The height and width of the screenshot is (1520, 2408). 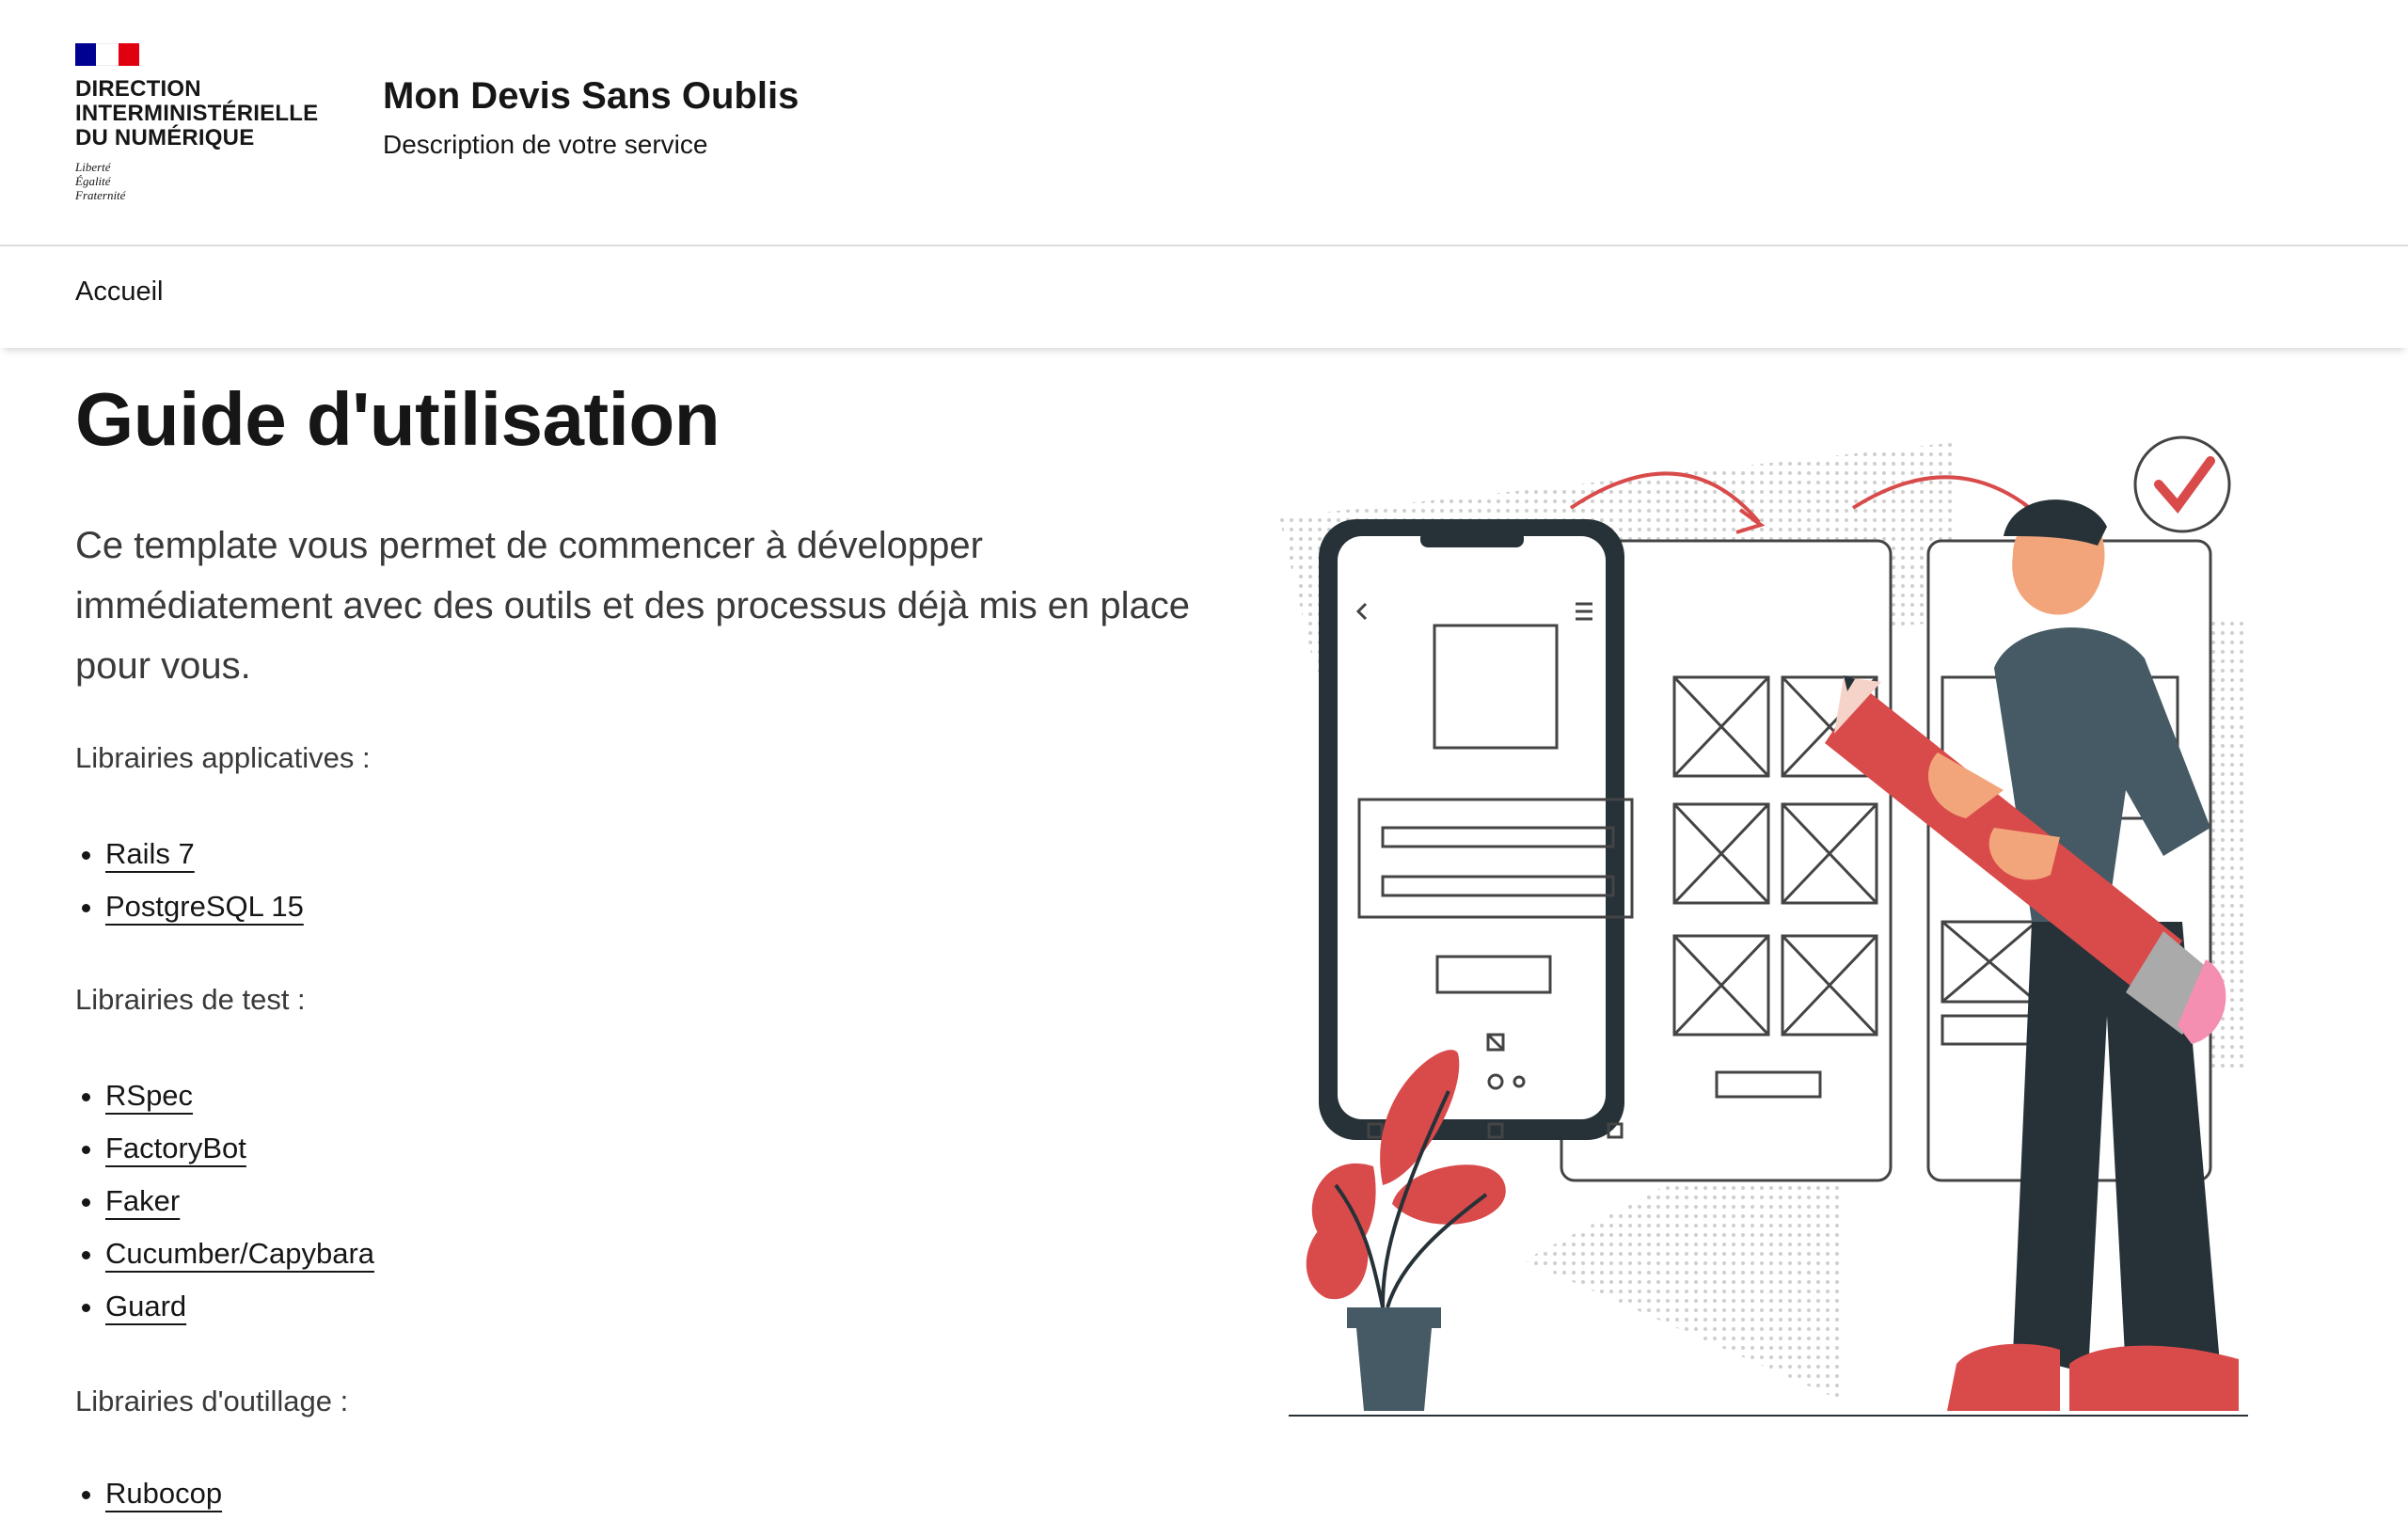 What do you see at coordinates (93, 181) in the screenshot?
I see `motto-line: Égalité` at bounding box center [93, 181].